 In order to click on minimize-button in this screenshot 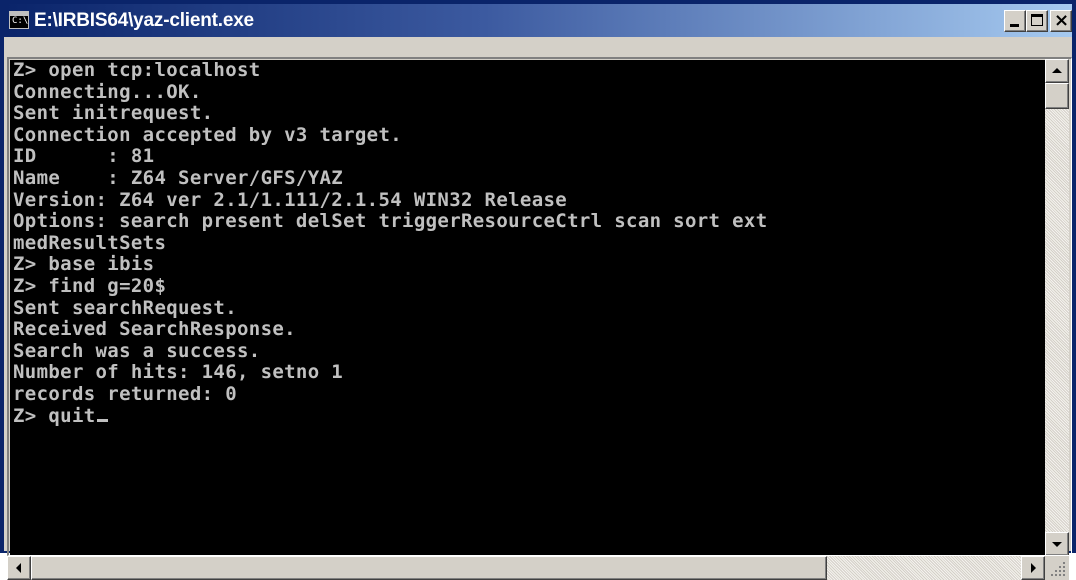, I will do `click(1015, 21)`.